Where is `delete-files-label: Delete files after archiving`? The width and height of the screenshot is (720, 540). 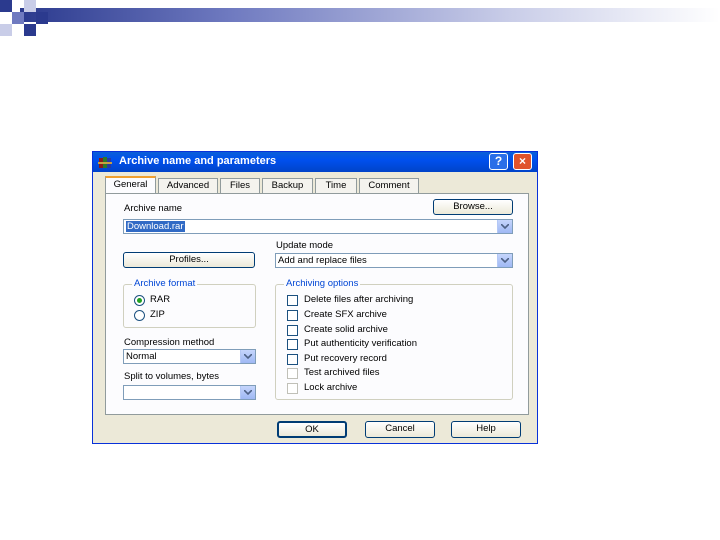
delete-files-label: Delete files after archiving is located at coordinates (358, 299).